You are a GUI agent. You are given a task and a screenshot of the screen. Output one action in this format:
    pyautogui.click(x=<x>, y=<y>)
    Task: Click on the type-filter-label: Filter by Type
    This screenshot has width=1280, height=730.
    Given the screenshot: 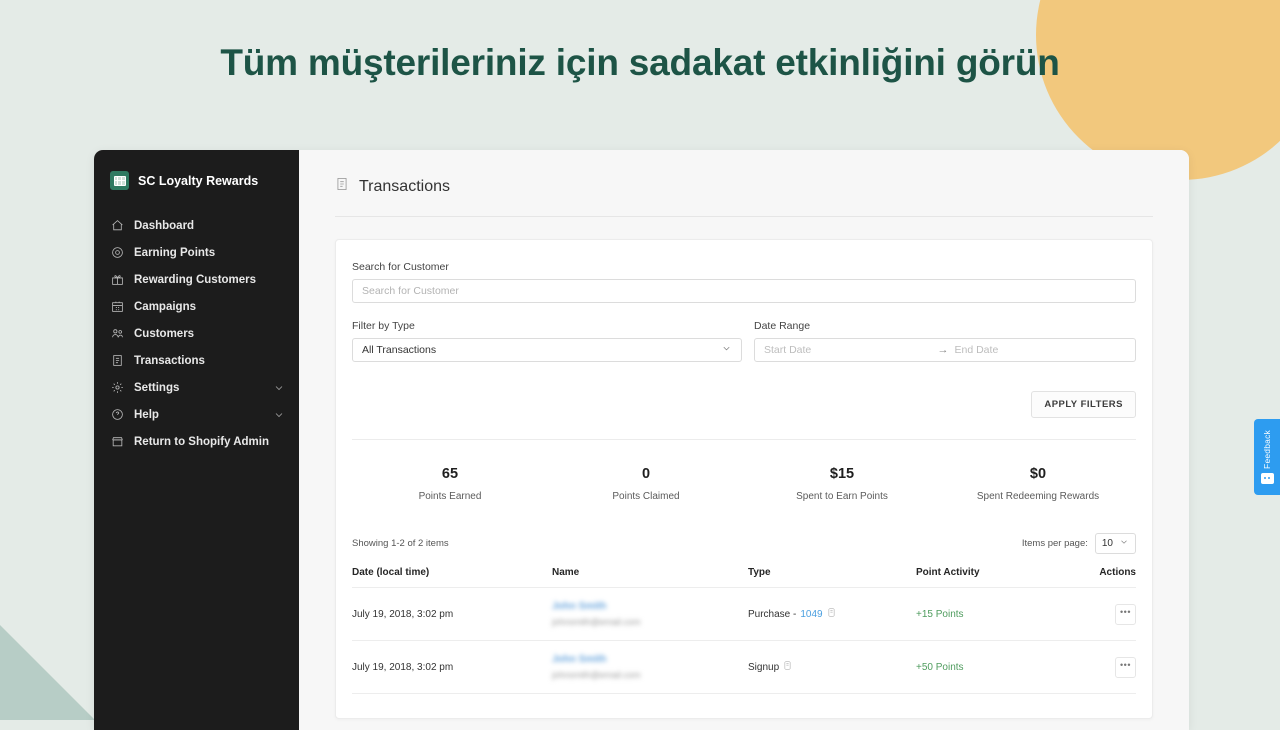 What is the action you would take?
    pyautogui.click(x=383, y=326)
    